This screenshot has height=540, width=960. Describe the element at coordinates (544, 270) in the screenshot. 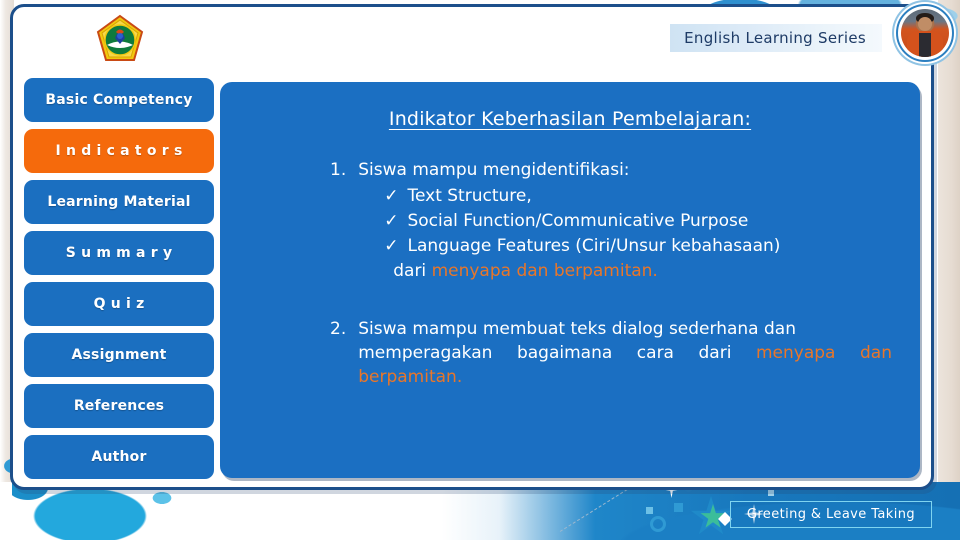

I see `objective-1-tail-highlight: menyapa dan berpamitan.` at that location.